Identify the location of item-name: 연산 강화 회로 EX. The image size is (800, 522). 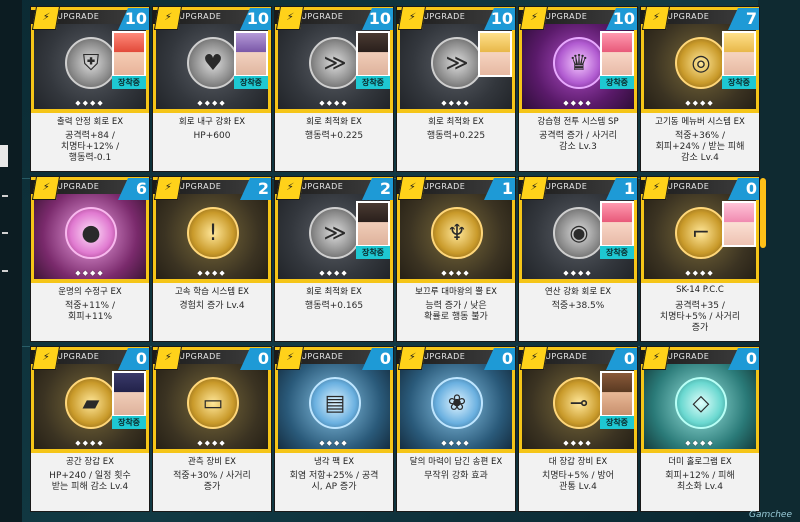
(578, 292).